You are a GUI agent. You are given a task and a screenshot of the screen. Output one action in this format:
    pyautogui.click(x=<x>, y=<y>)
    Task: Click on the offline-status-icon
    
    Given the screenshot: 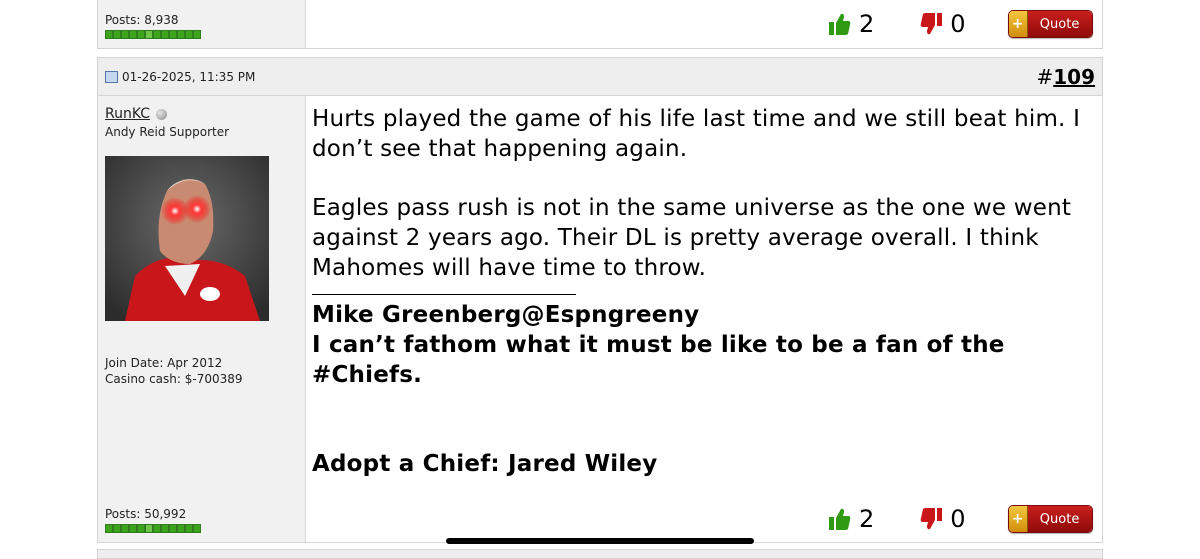 What is the action you would take?
    pyautogui.click(x=162, y=114)
    